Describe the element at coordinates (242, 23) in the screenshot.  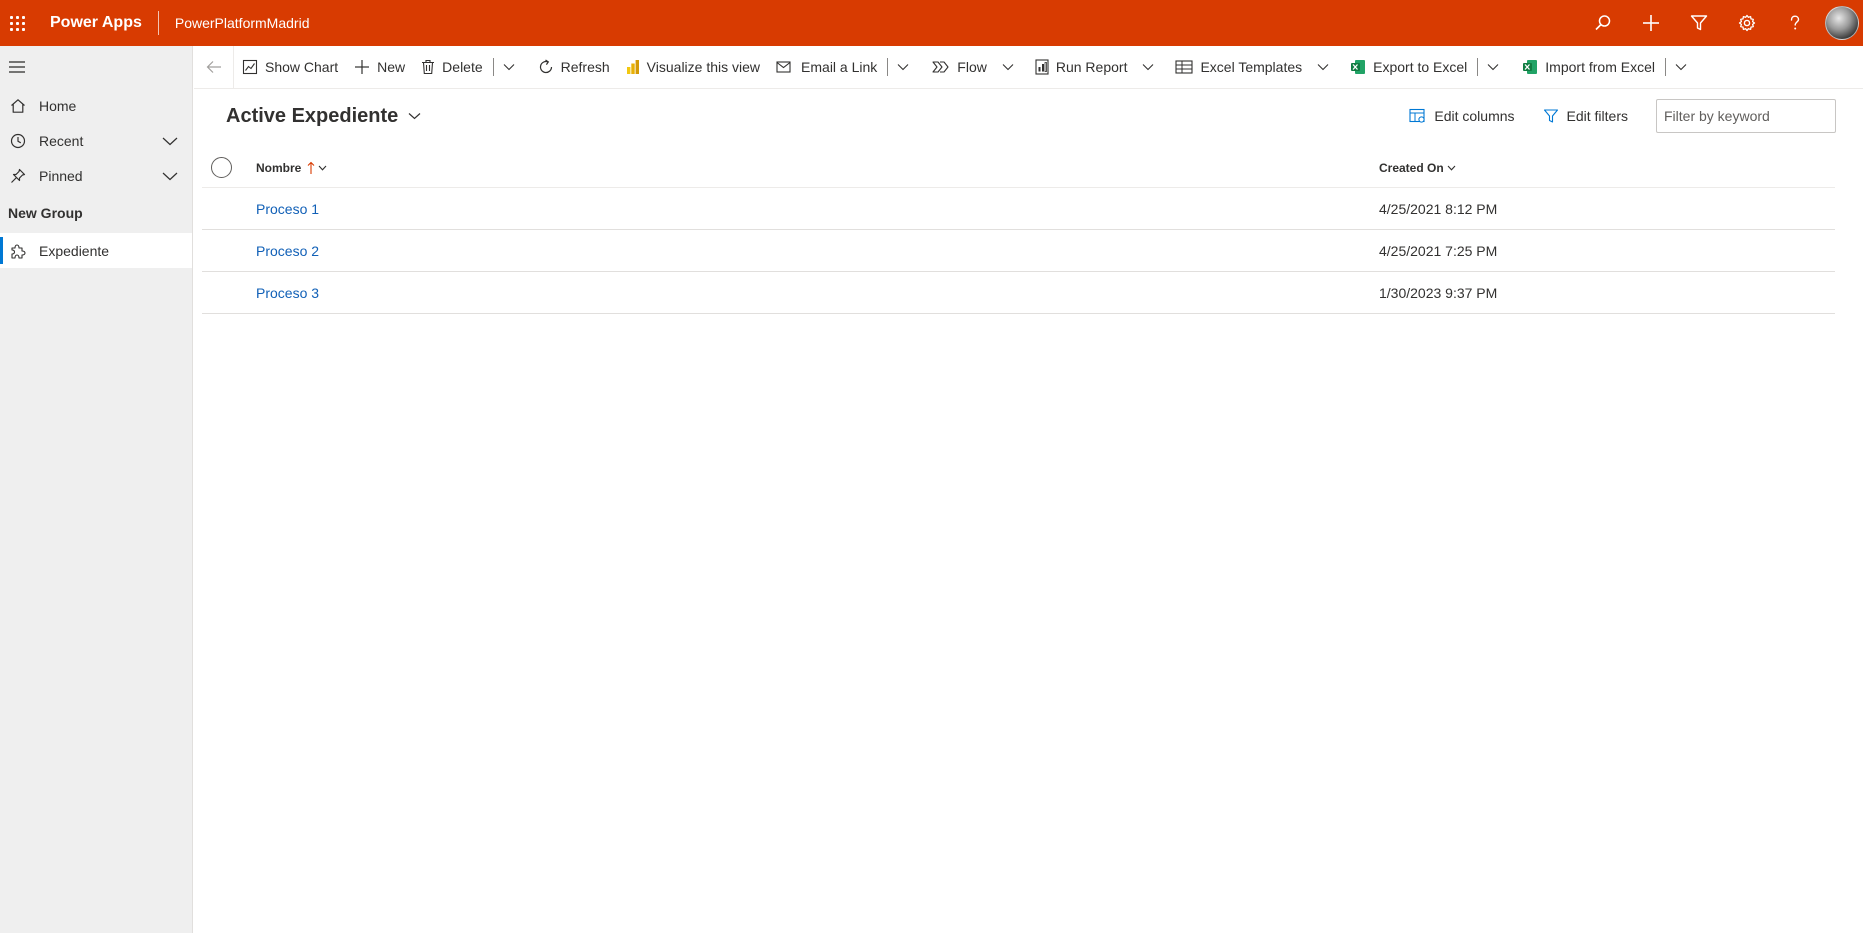
I see `environment-name: PowerPlatformMadrid` at that location.